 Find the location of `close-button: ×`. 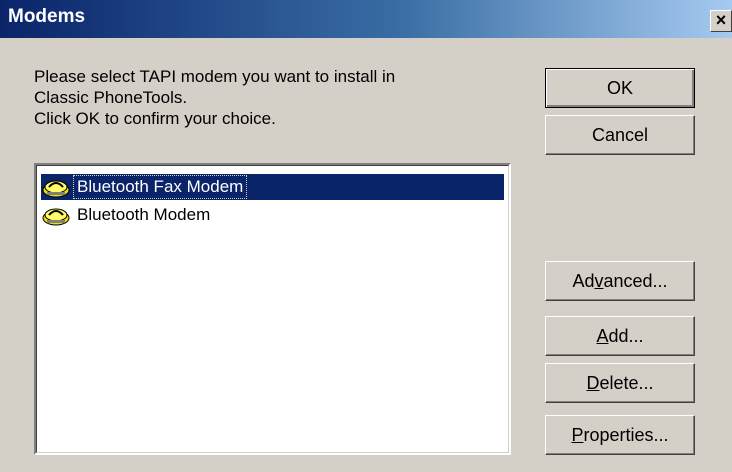

close-button: × is located at coordinates (721, 21).